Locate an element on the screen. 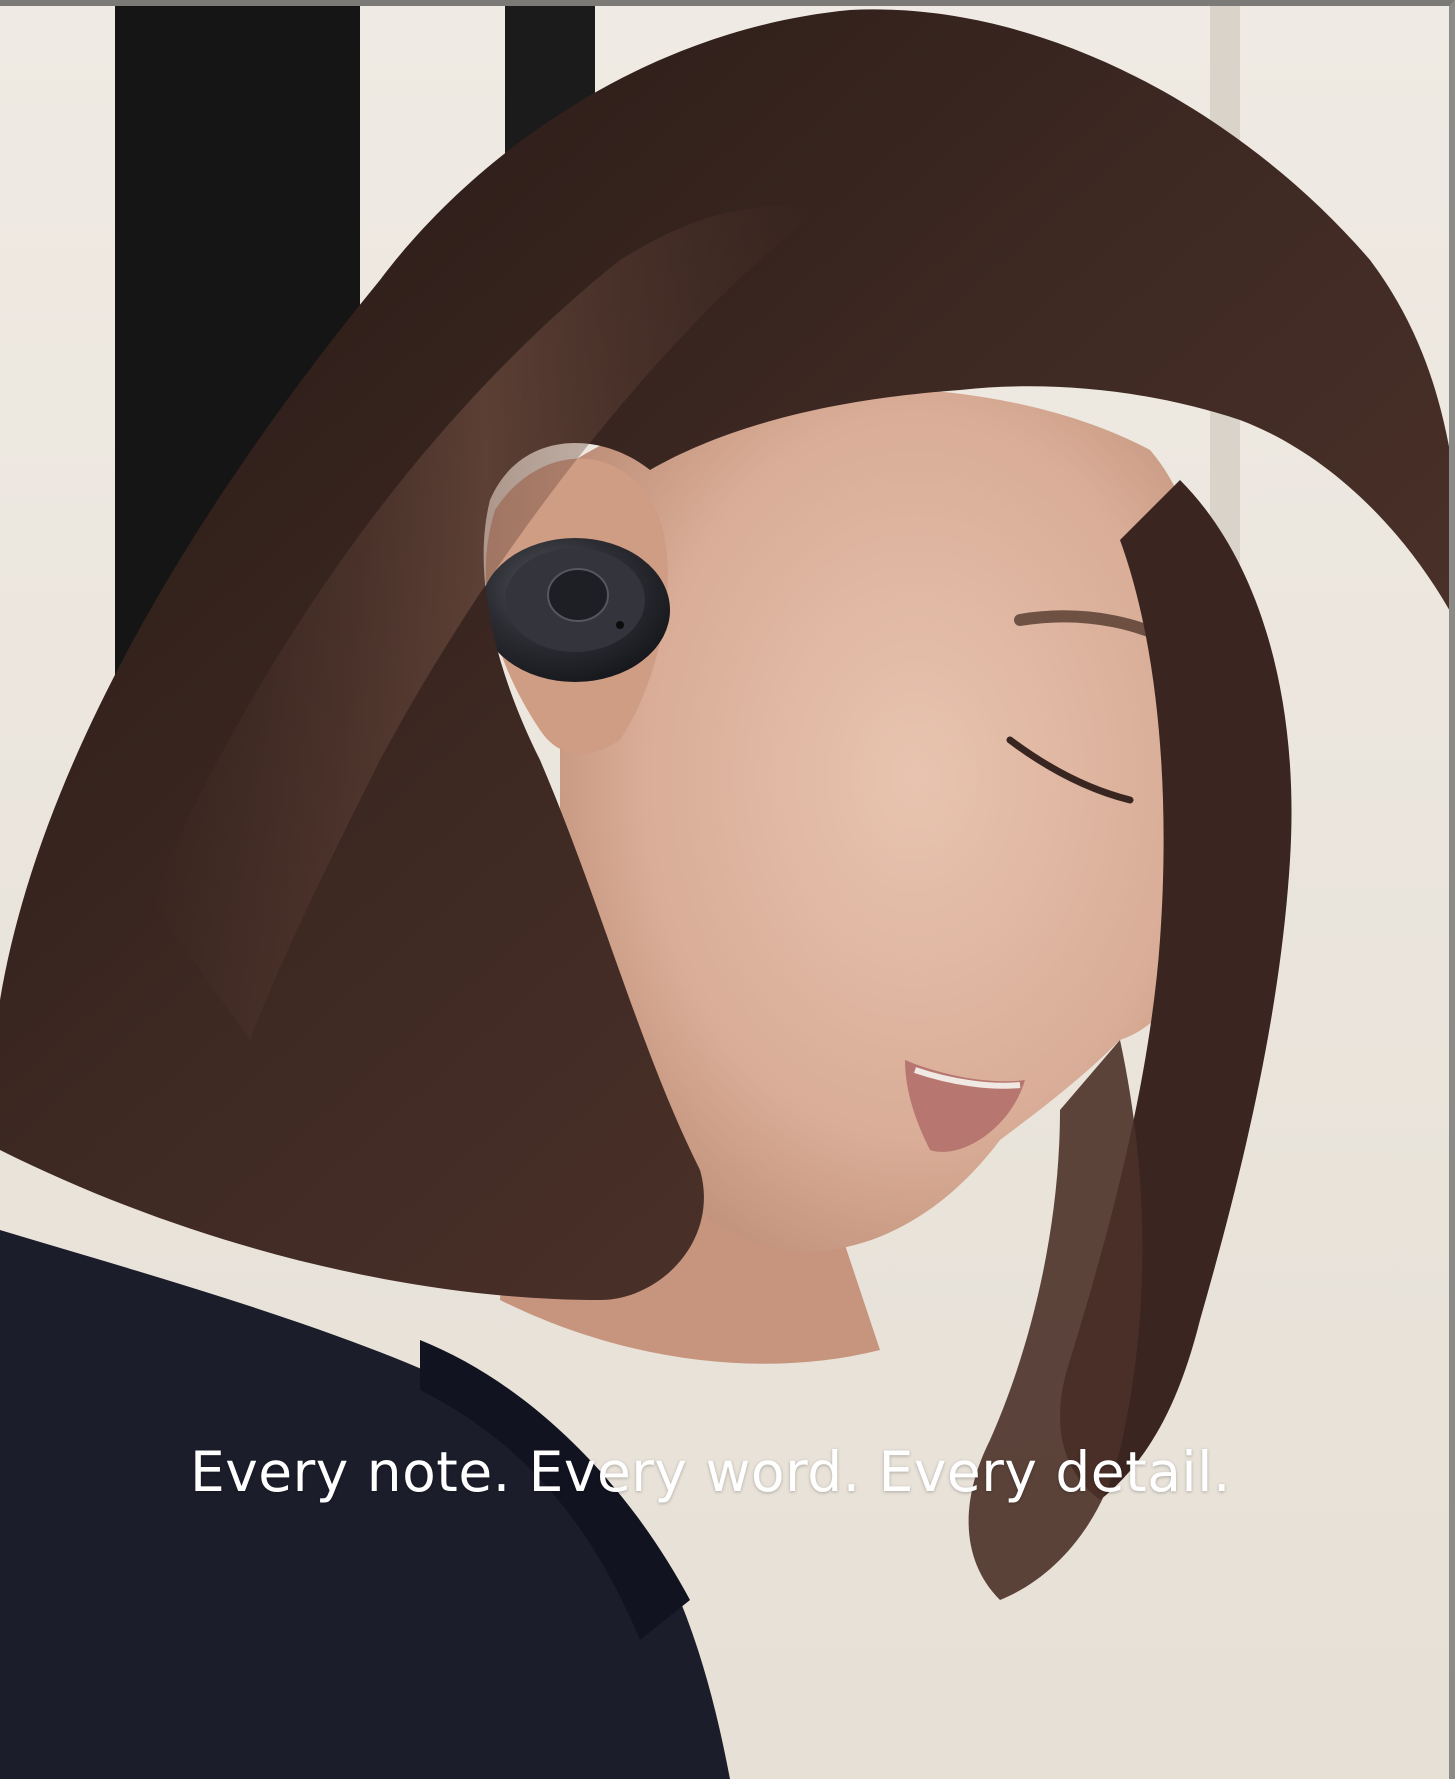 The height and width of the screenshot is (1779, 1455). tagline: Every note. Every word. Every detail. is located at coordinates (710, 1472).